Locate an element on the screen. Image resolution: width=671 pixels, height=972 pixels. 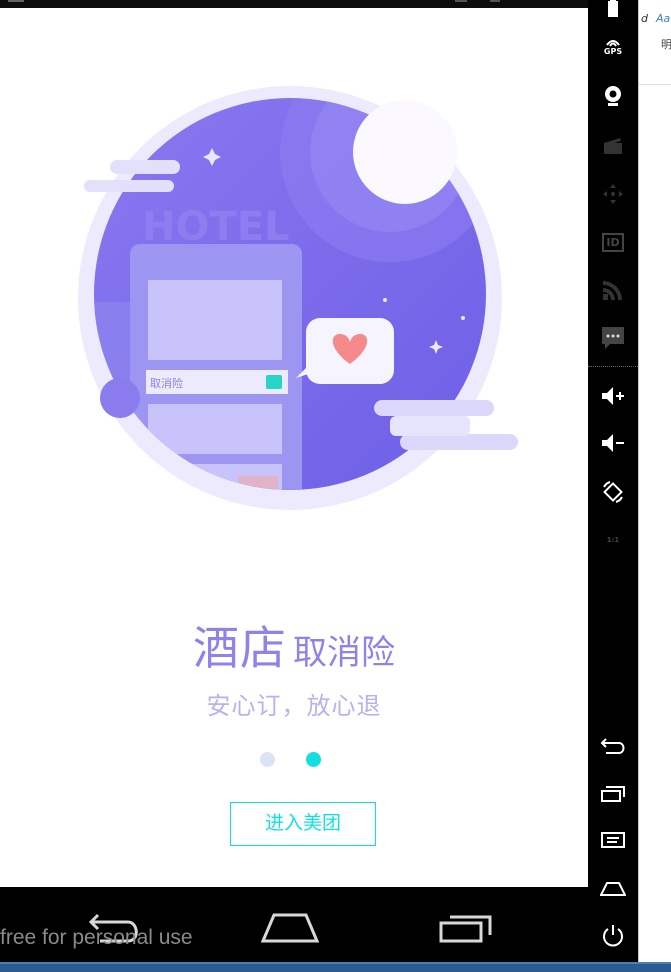
page-indicator is located at coordinates (300, 760).